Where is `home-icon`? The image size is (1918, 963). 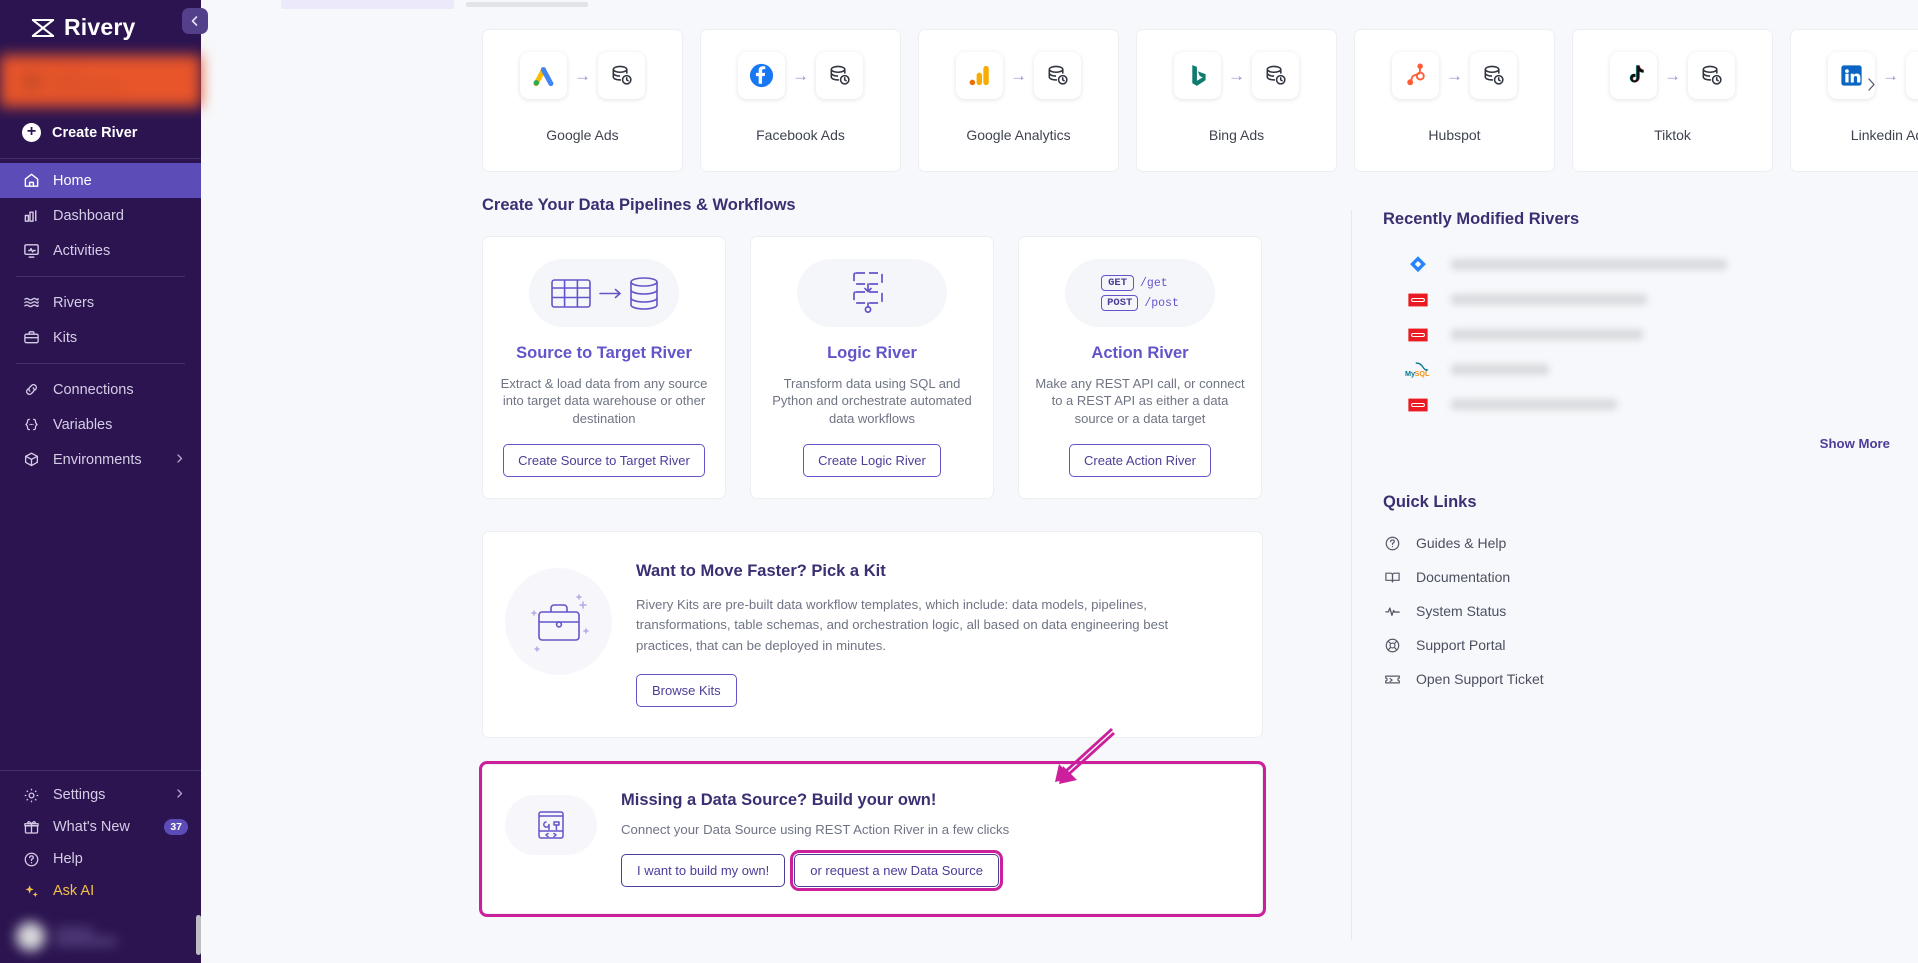
home-icon is located at coordinates (31, 180).